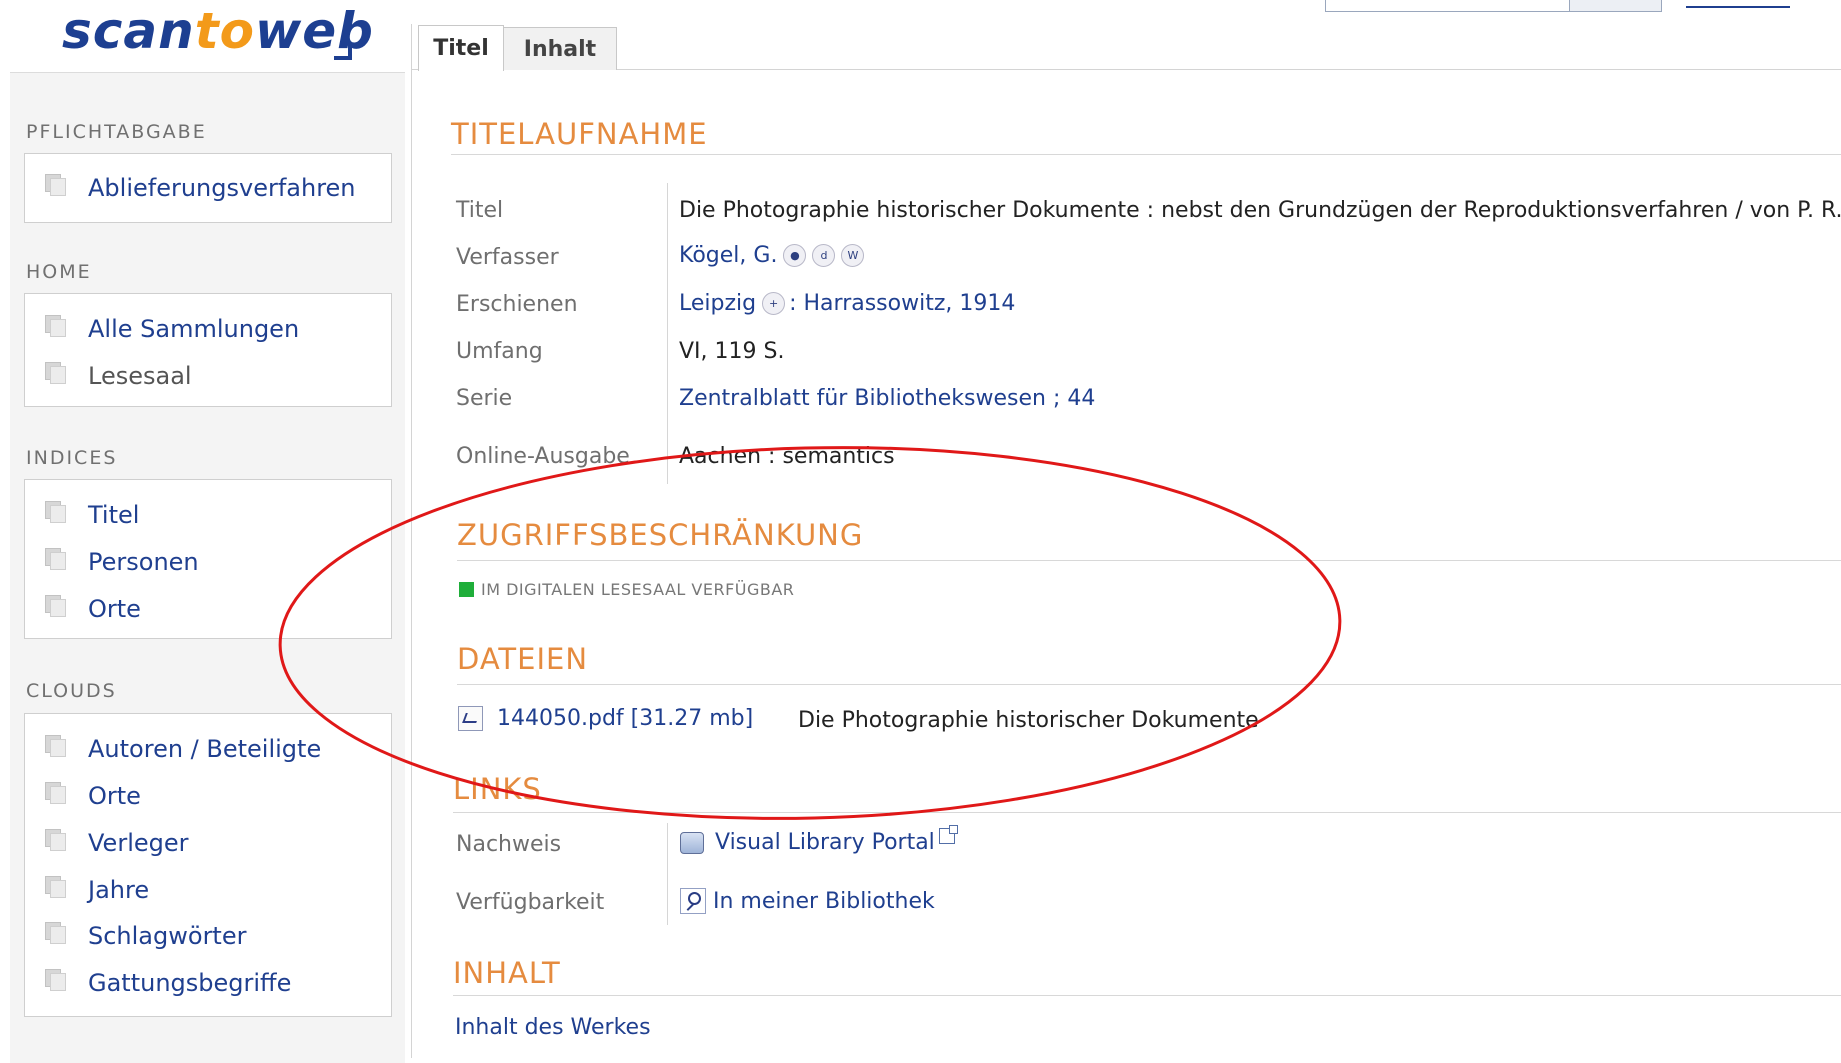 This screenshot has height=1063, width=1841. I want to click on value-erschienen: Leipzig + : Harrassowitz, 1914, so click(847, 303).